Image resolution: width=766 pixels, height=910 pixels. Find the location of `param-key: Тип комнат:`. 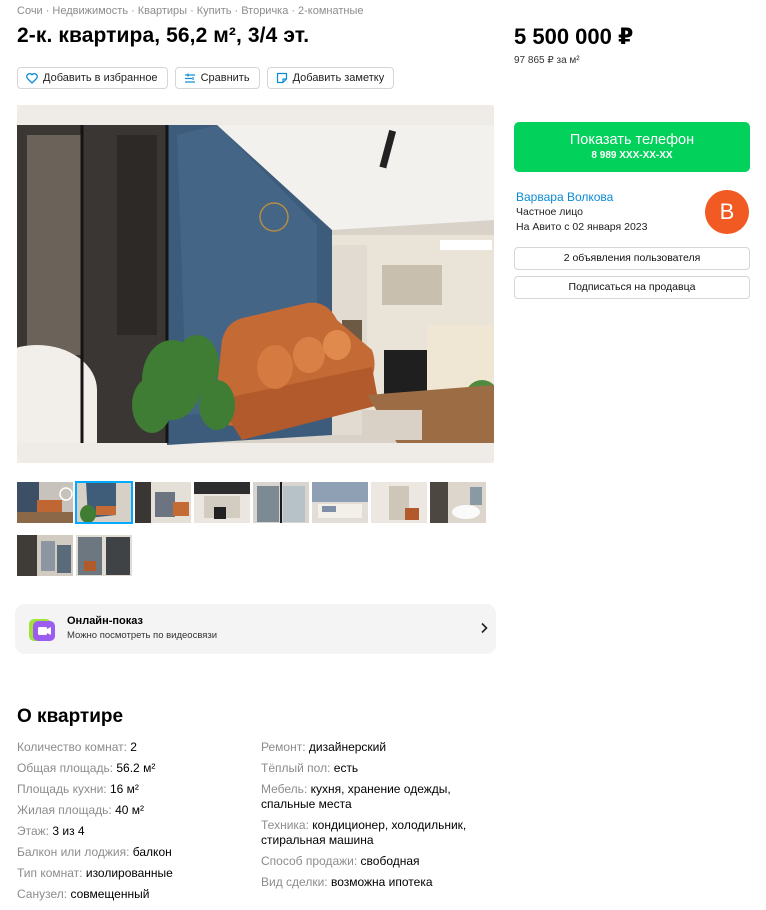

param-key: Тип комнат: is located at coordinates (50, 873).